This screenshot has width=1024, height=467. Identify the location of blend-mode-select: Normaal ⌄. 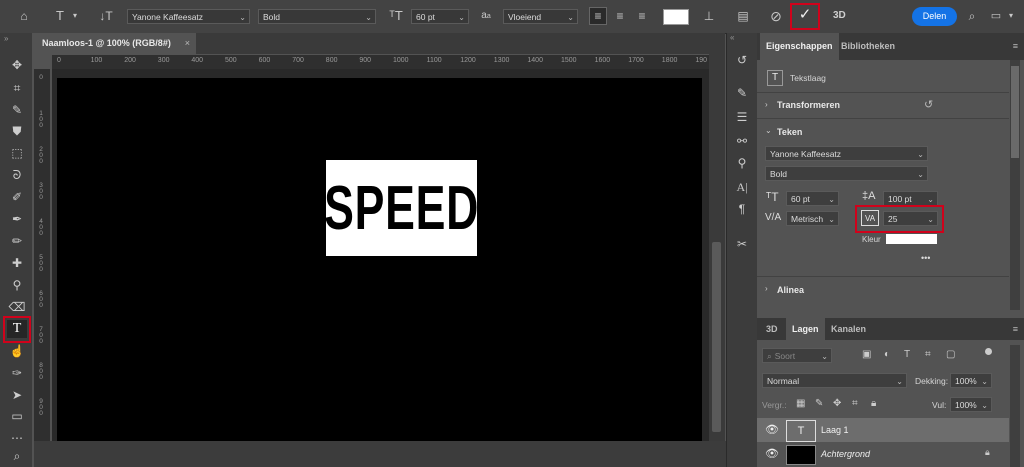
(834, 380).